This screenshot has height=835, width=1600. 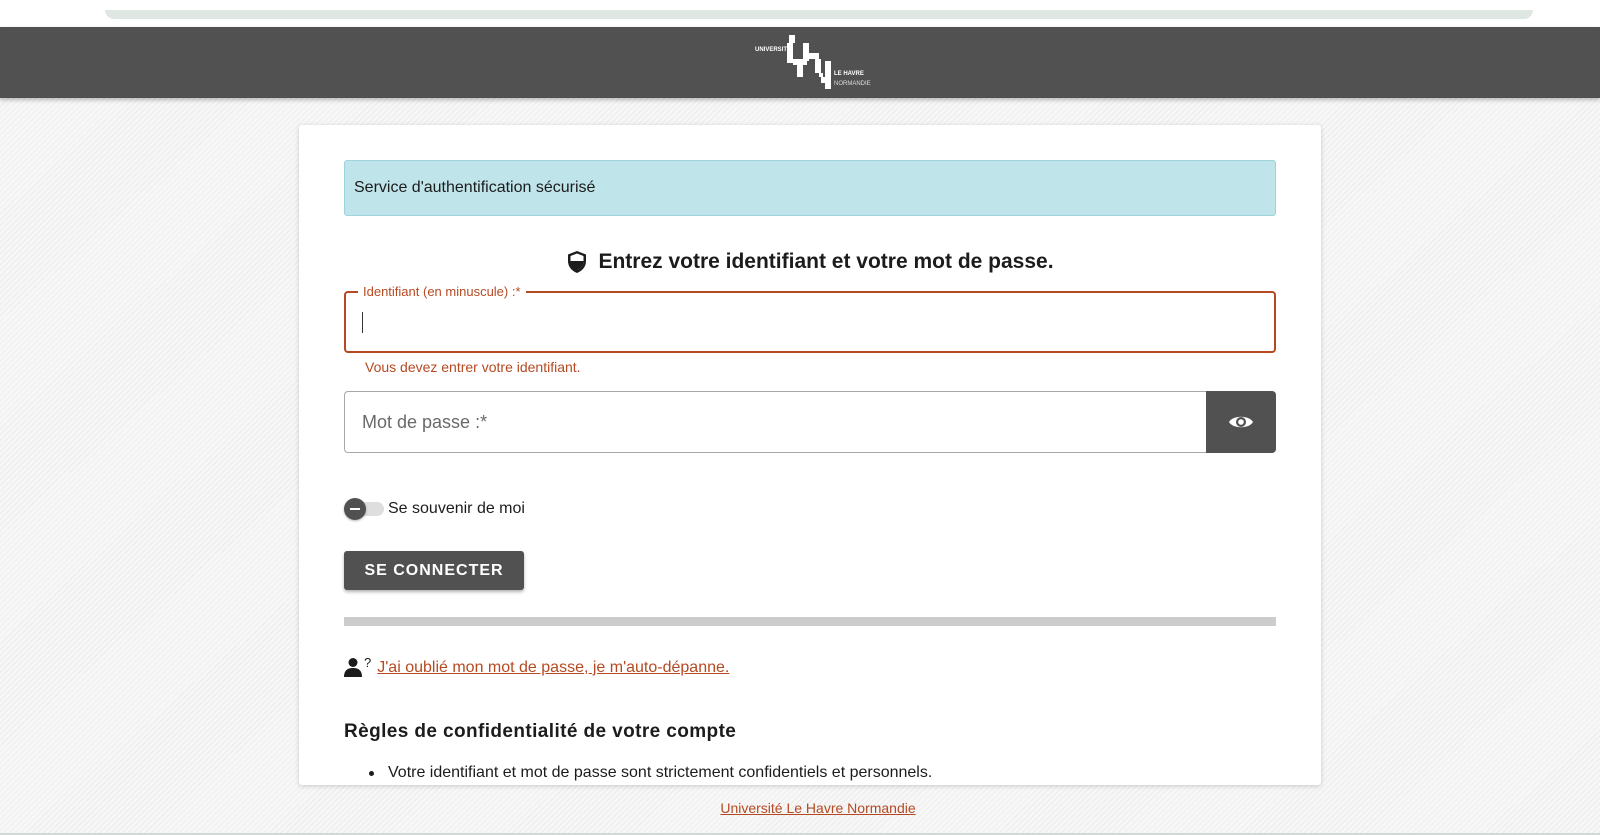 I want to click on eye-icon, so click(x=1241, y=422).